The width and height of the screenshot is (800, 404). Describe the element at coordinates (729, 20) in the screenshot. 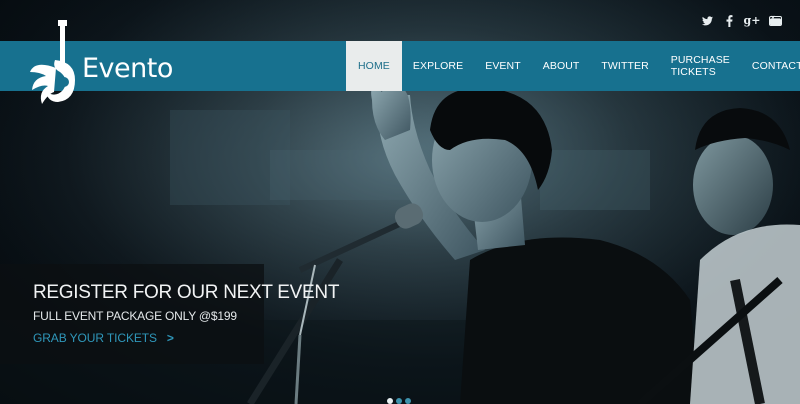

I see `facebook-icon` at that location.